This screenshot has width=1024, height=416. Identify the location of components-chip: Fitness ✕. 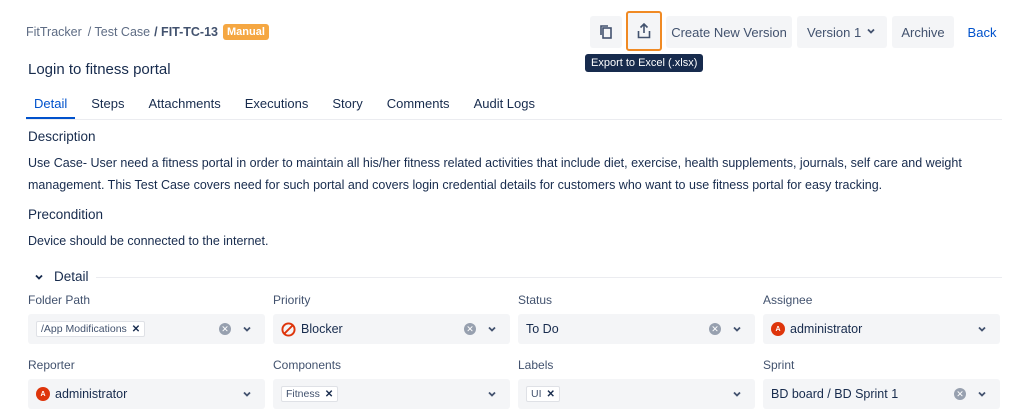
(310, 394).